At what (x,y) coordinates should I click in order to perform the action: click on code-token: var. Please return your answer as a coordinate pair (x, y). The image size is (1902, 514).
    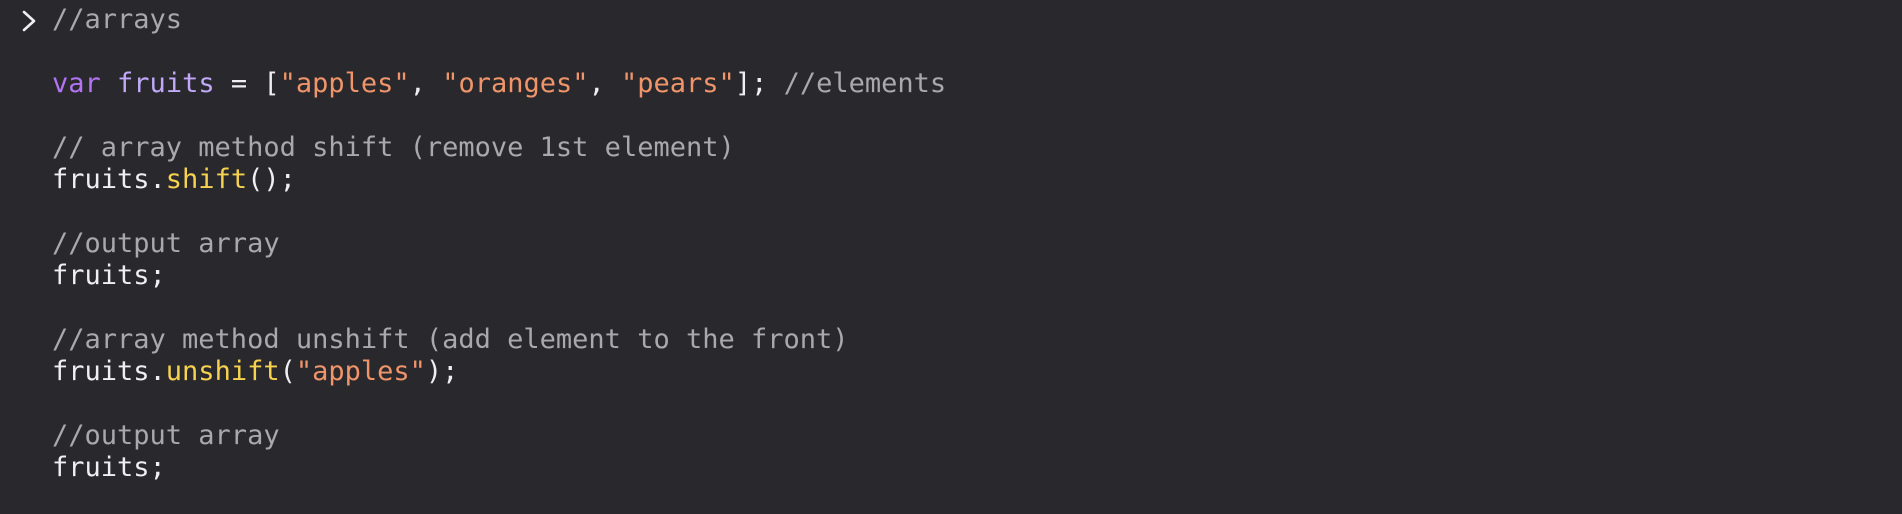
    Looking at the image, I should click on (76, 83).